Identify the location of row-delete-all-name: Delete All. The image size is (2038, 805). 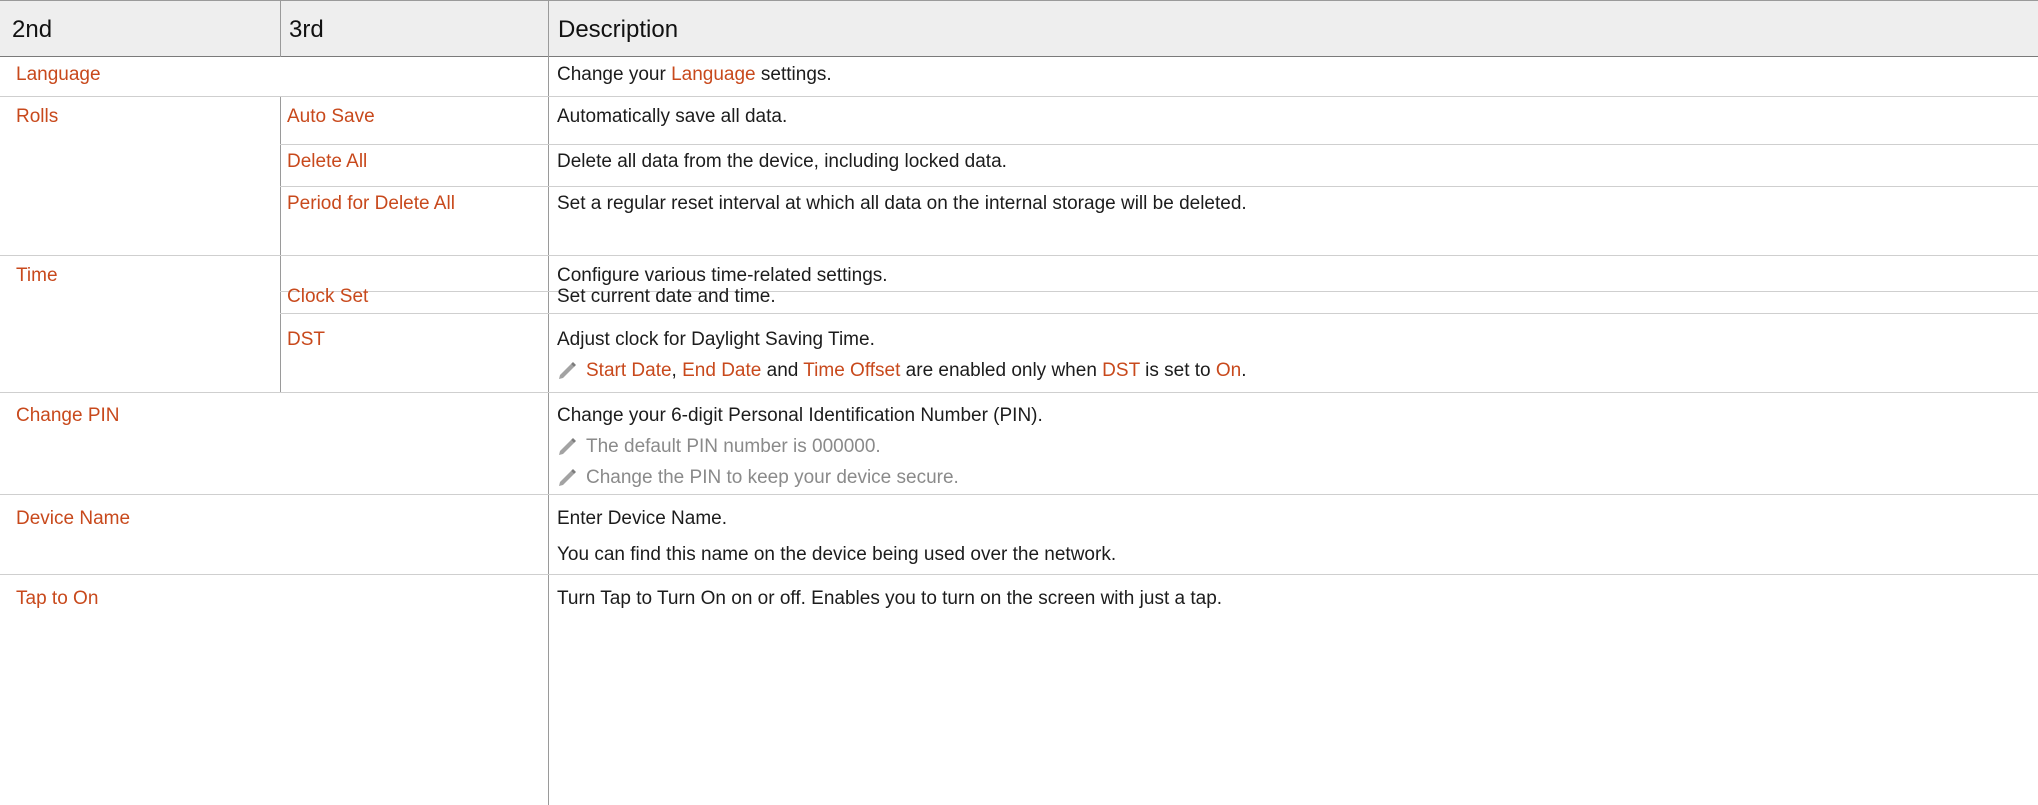
(327, 161).